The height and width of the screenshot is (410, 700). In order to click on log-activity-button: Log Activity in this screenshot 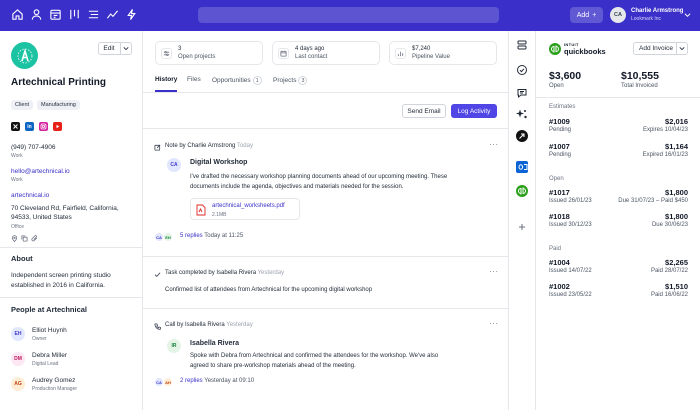, I will do `click(474, 111)`.